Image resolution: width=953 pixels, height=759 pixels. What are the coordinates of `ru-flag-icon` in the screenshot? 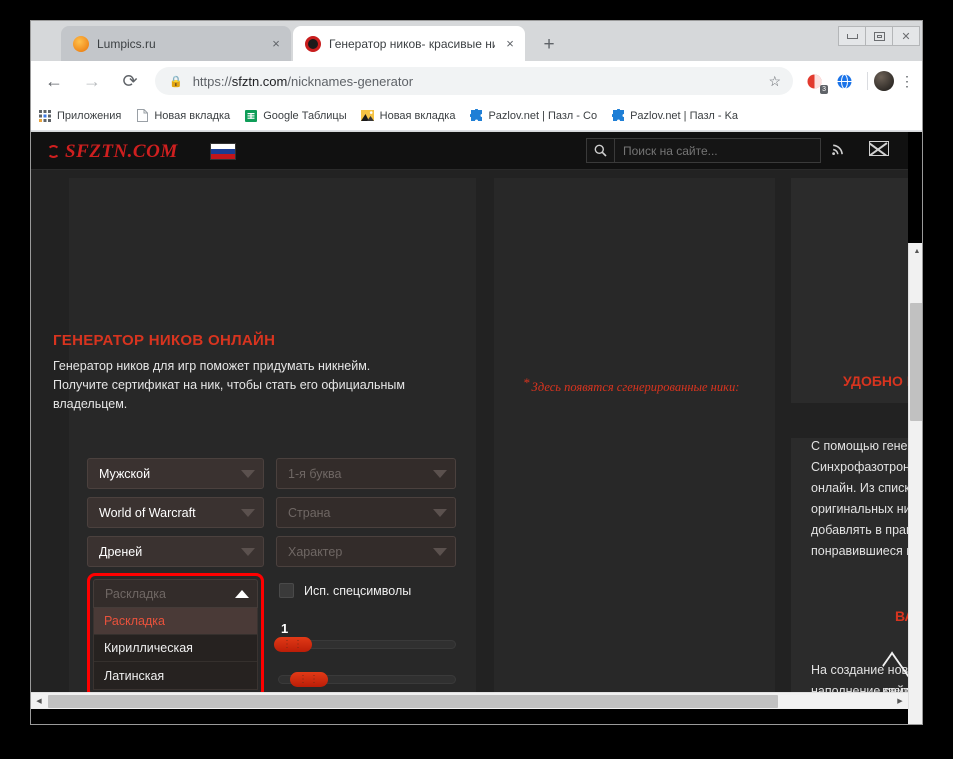 It's located at (223, 151).